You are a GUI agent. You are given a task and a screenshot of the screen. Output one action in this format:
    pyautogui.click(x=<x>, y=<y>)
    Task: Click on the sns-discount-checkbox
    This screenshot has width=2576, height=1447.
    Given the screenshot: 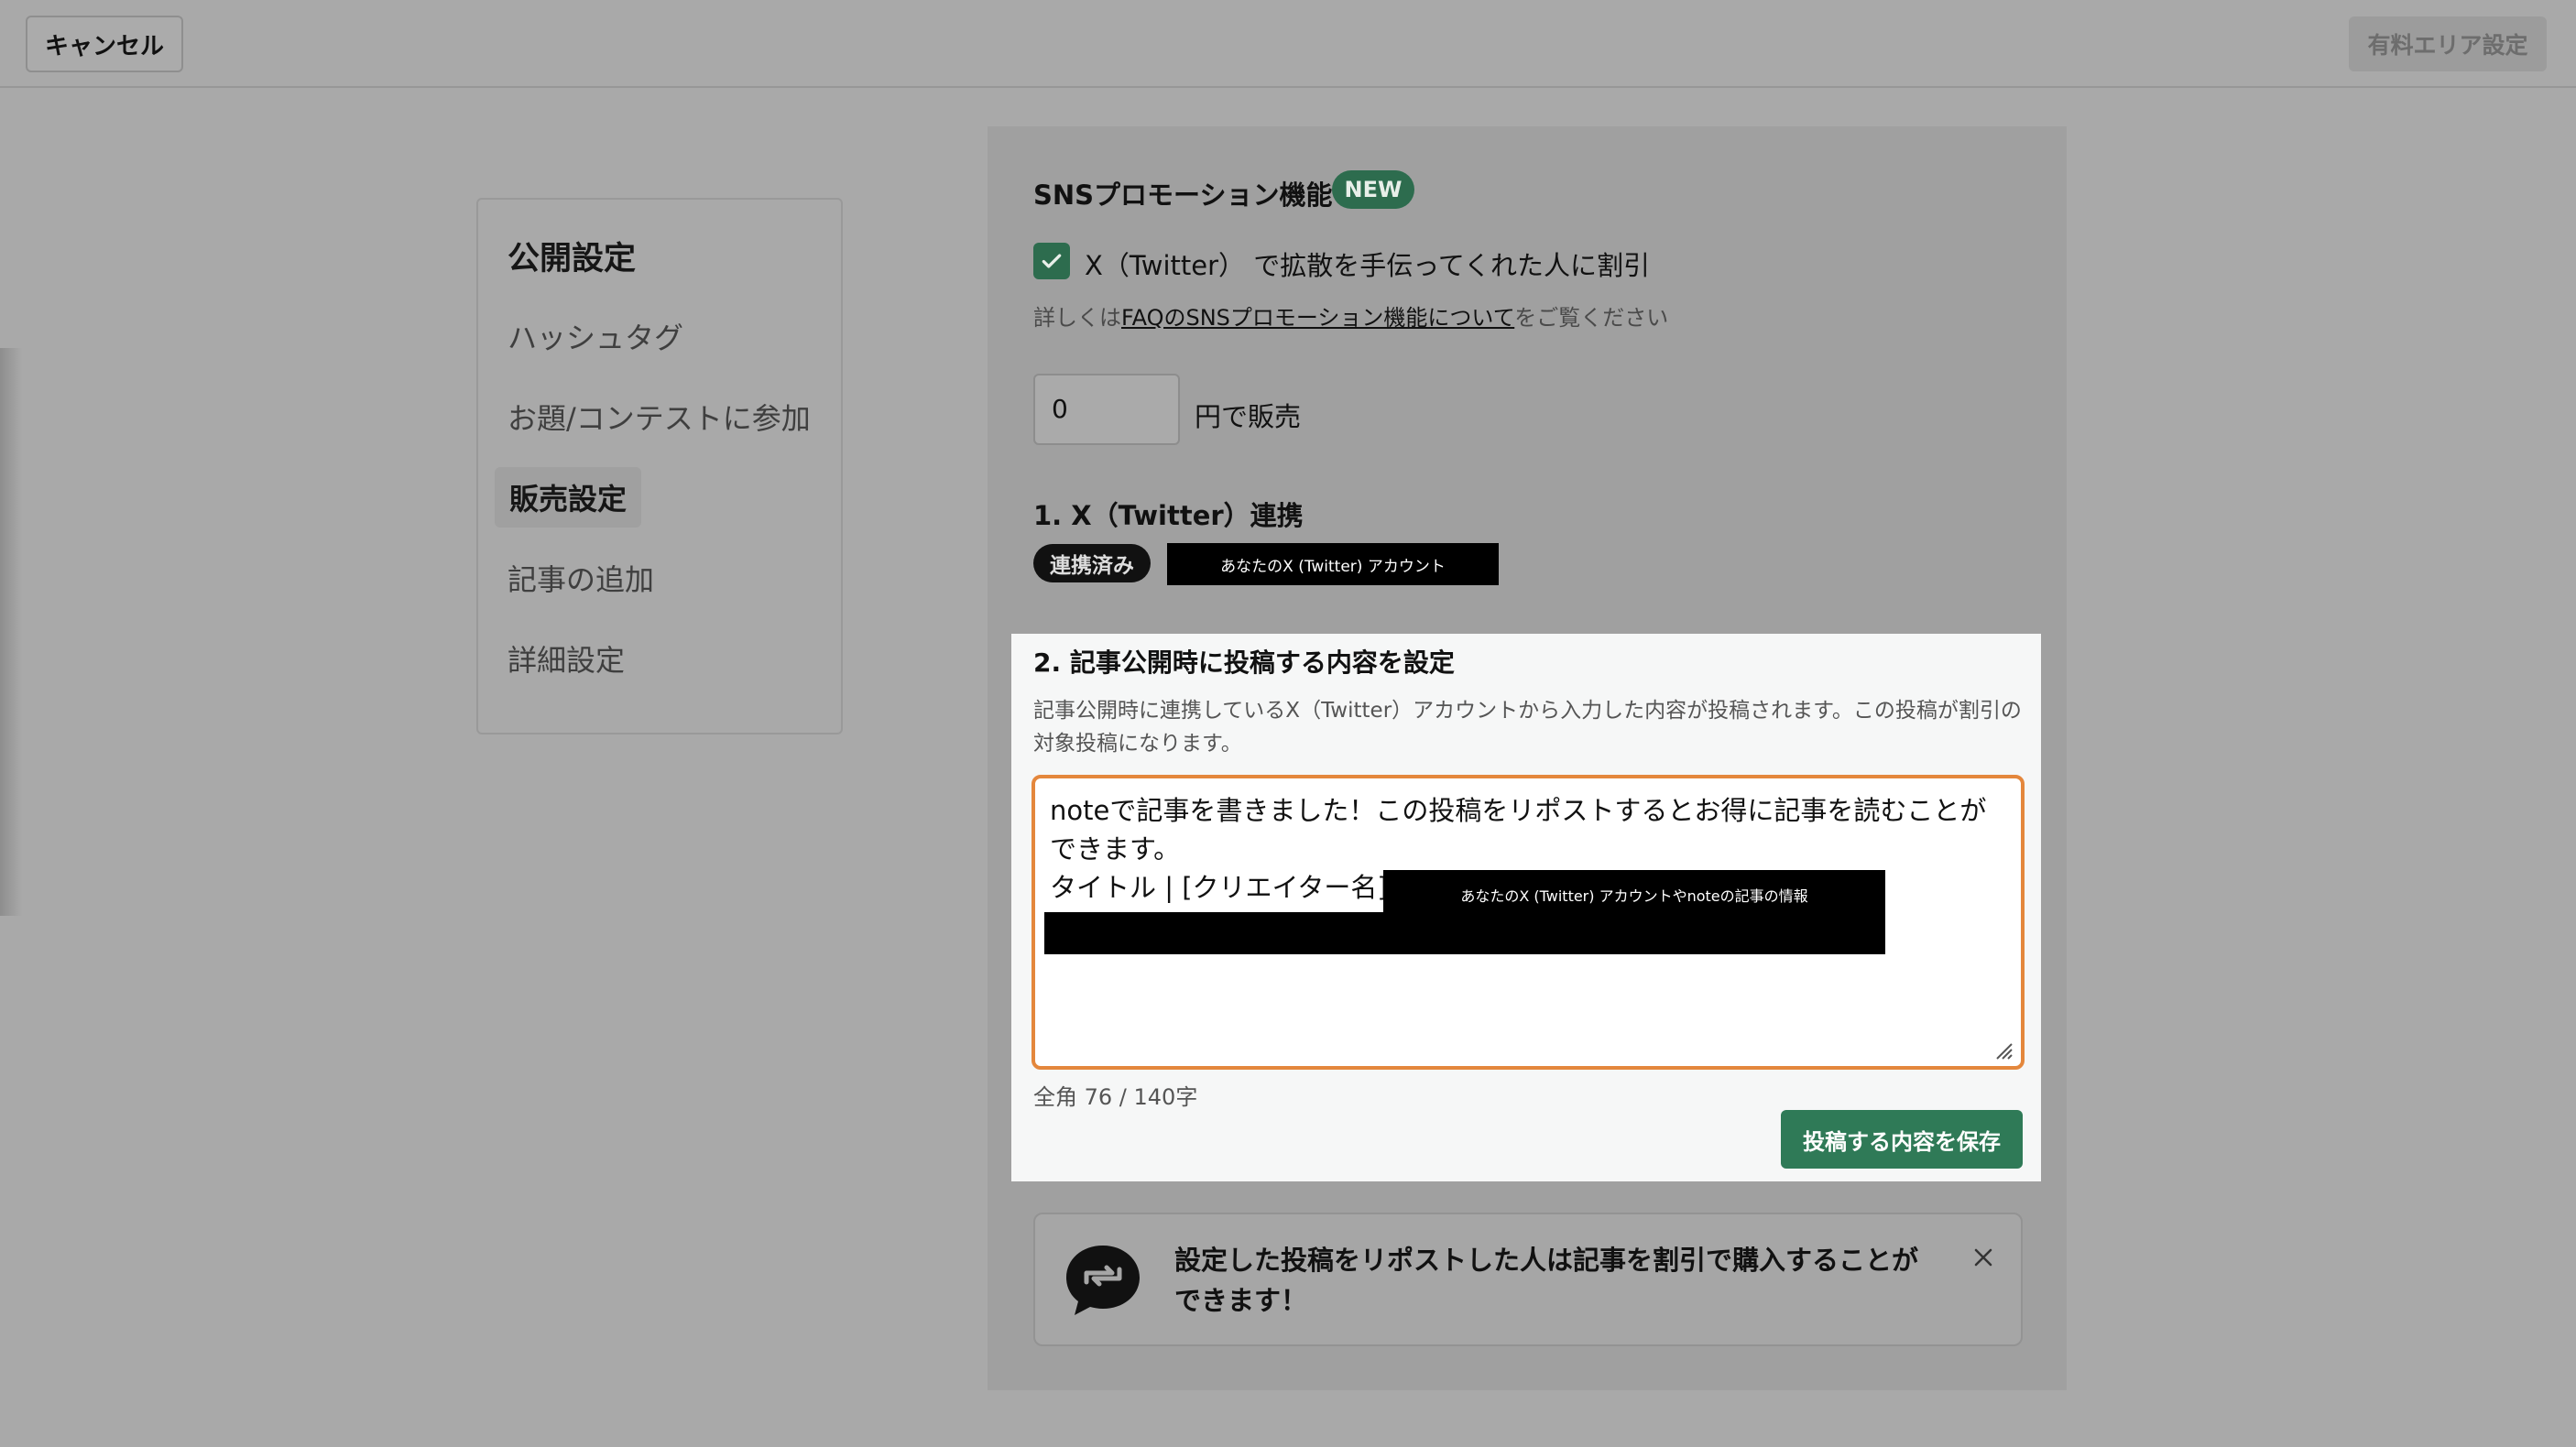 What is the action you would take?
    pyautogui.click(x=1052, y=261)
    